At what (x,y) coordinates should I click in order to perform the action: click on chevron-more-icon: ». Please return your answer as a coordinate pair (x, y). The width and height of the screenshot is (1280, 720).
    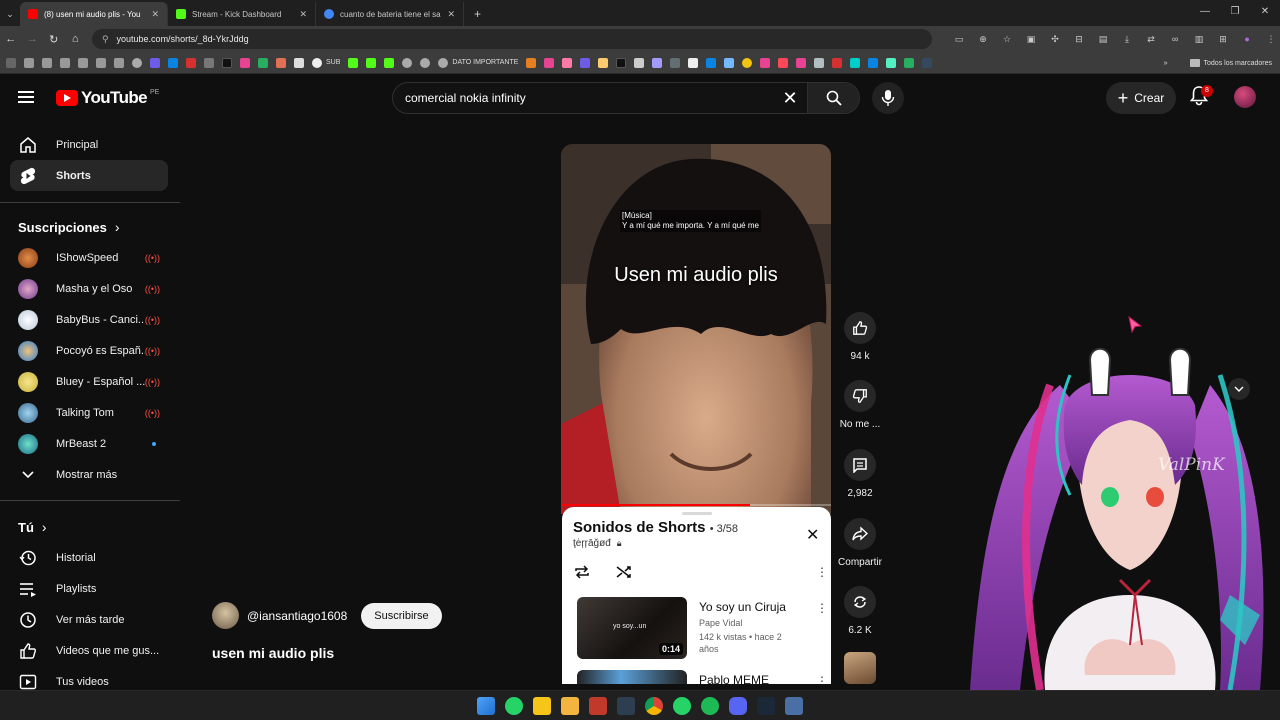
    Looking at the image, I should click on (1166, 63).